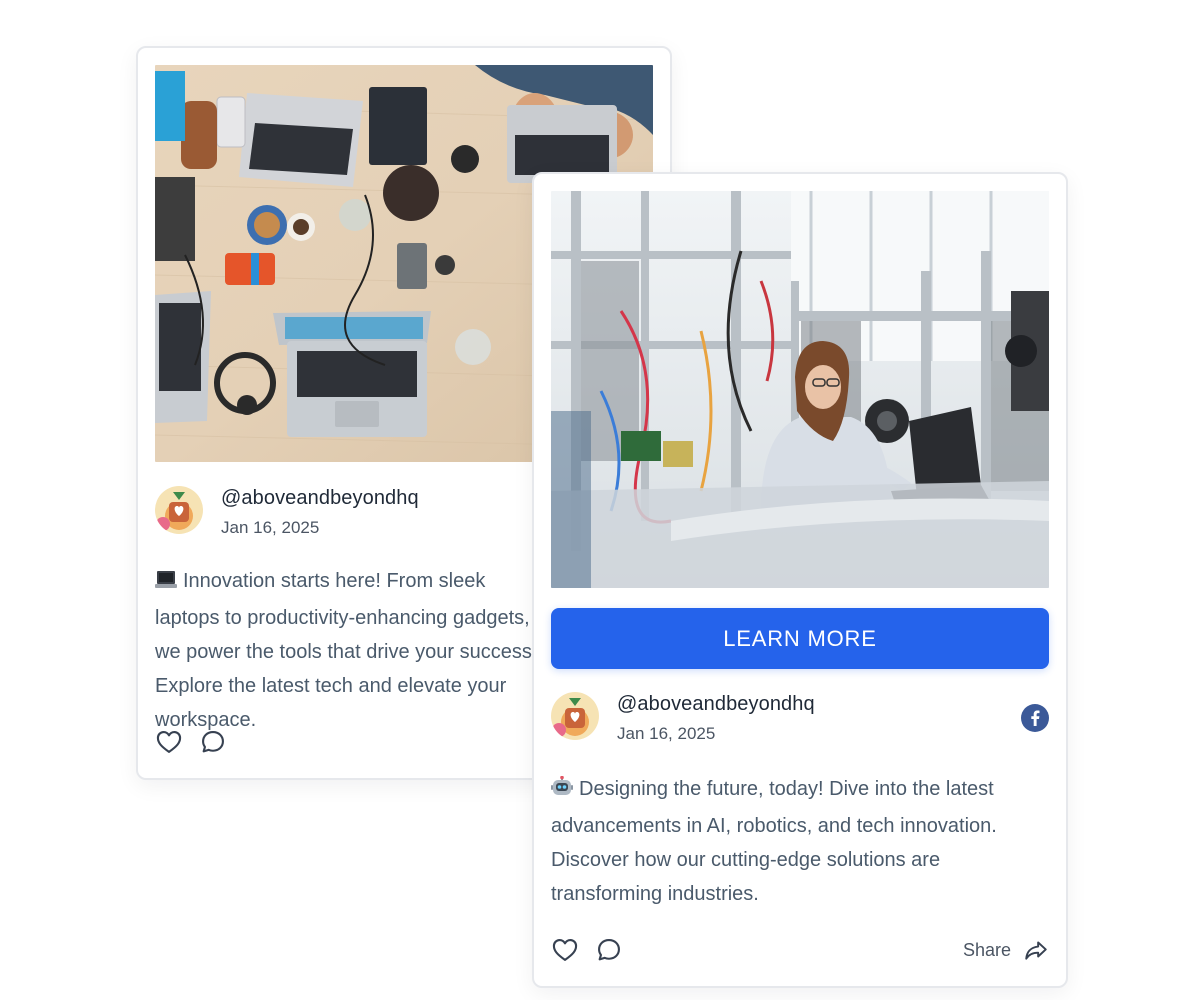  I want to click on post-author: @aboveandbeyondhq Jan 16, 2025, so click(800, 718).